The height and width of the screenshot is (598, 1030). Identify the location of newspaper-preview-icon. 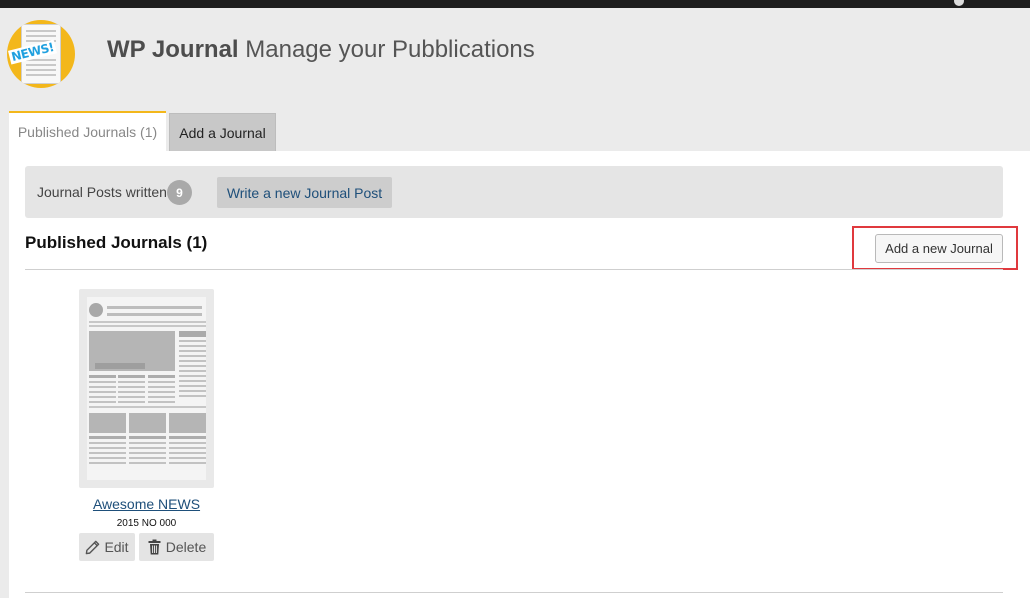
(146, 388).